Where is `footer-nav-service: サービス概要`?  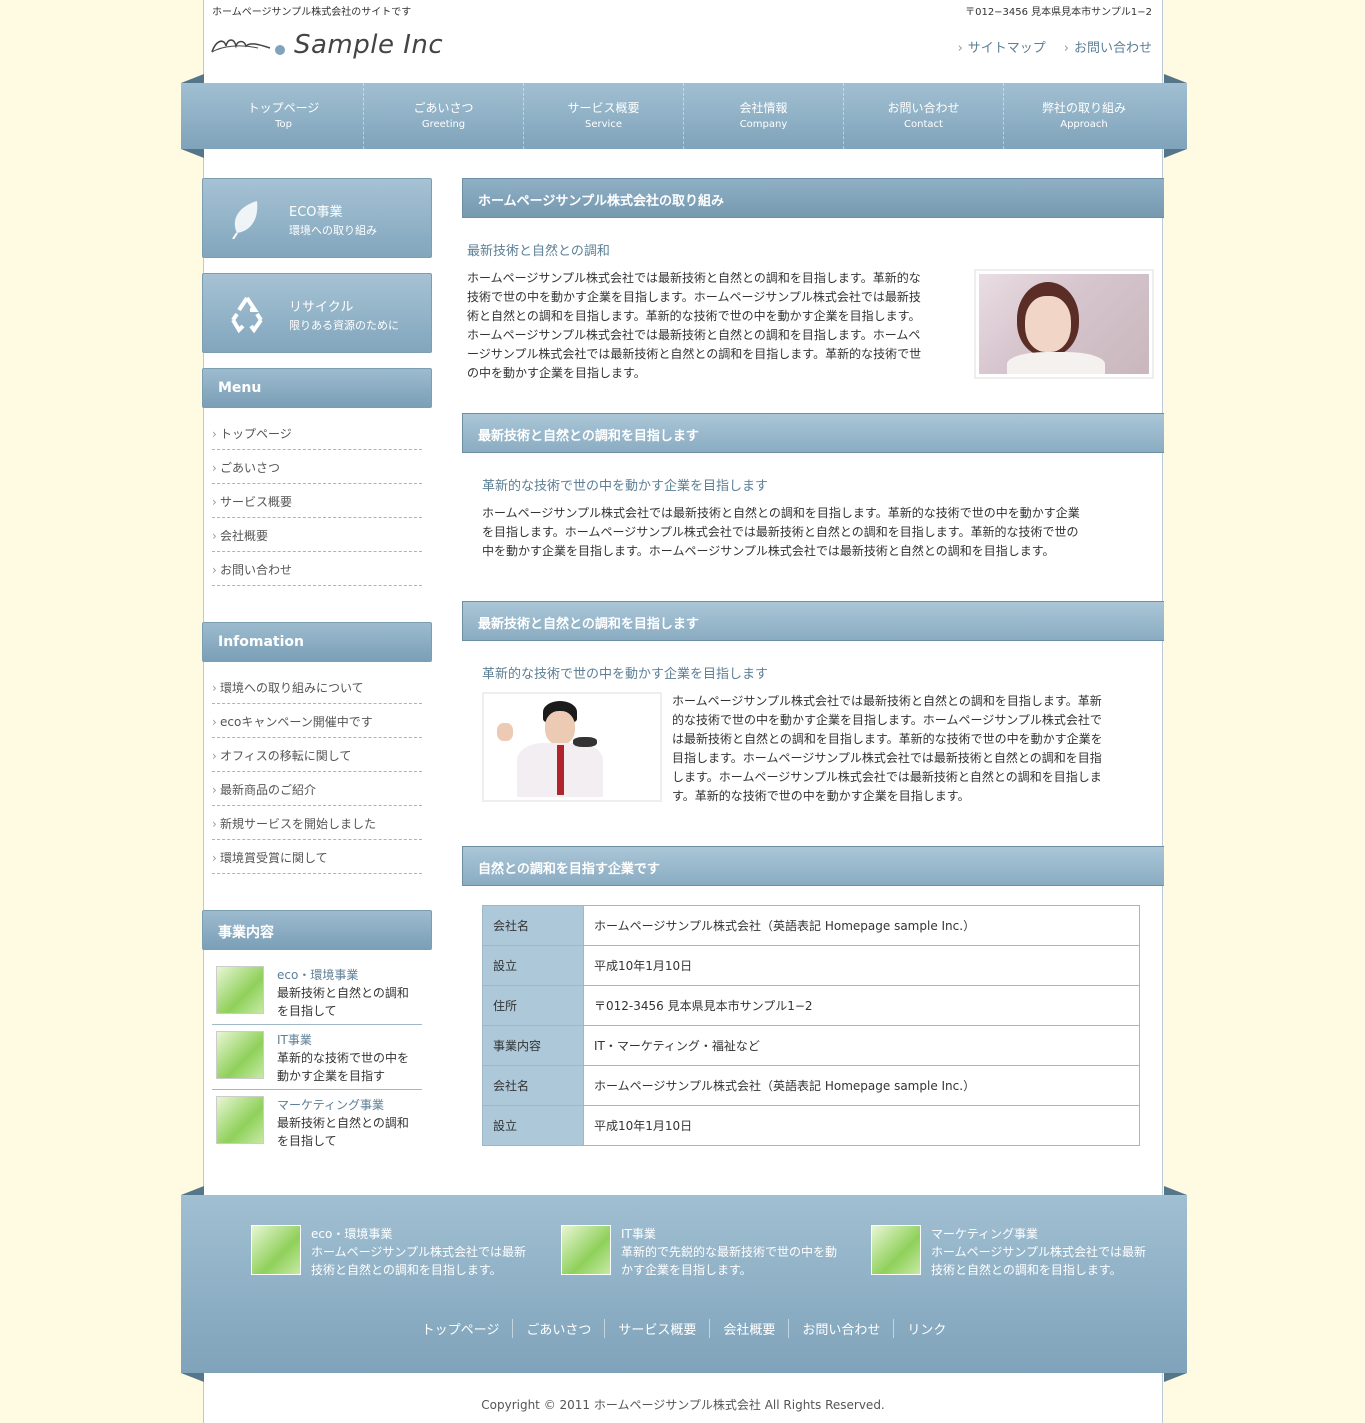
footer-nav-service: サービス概要 is located at coordinates (658, 1328).